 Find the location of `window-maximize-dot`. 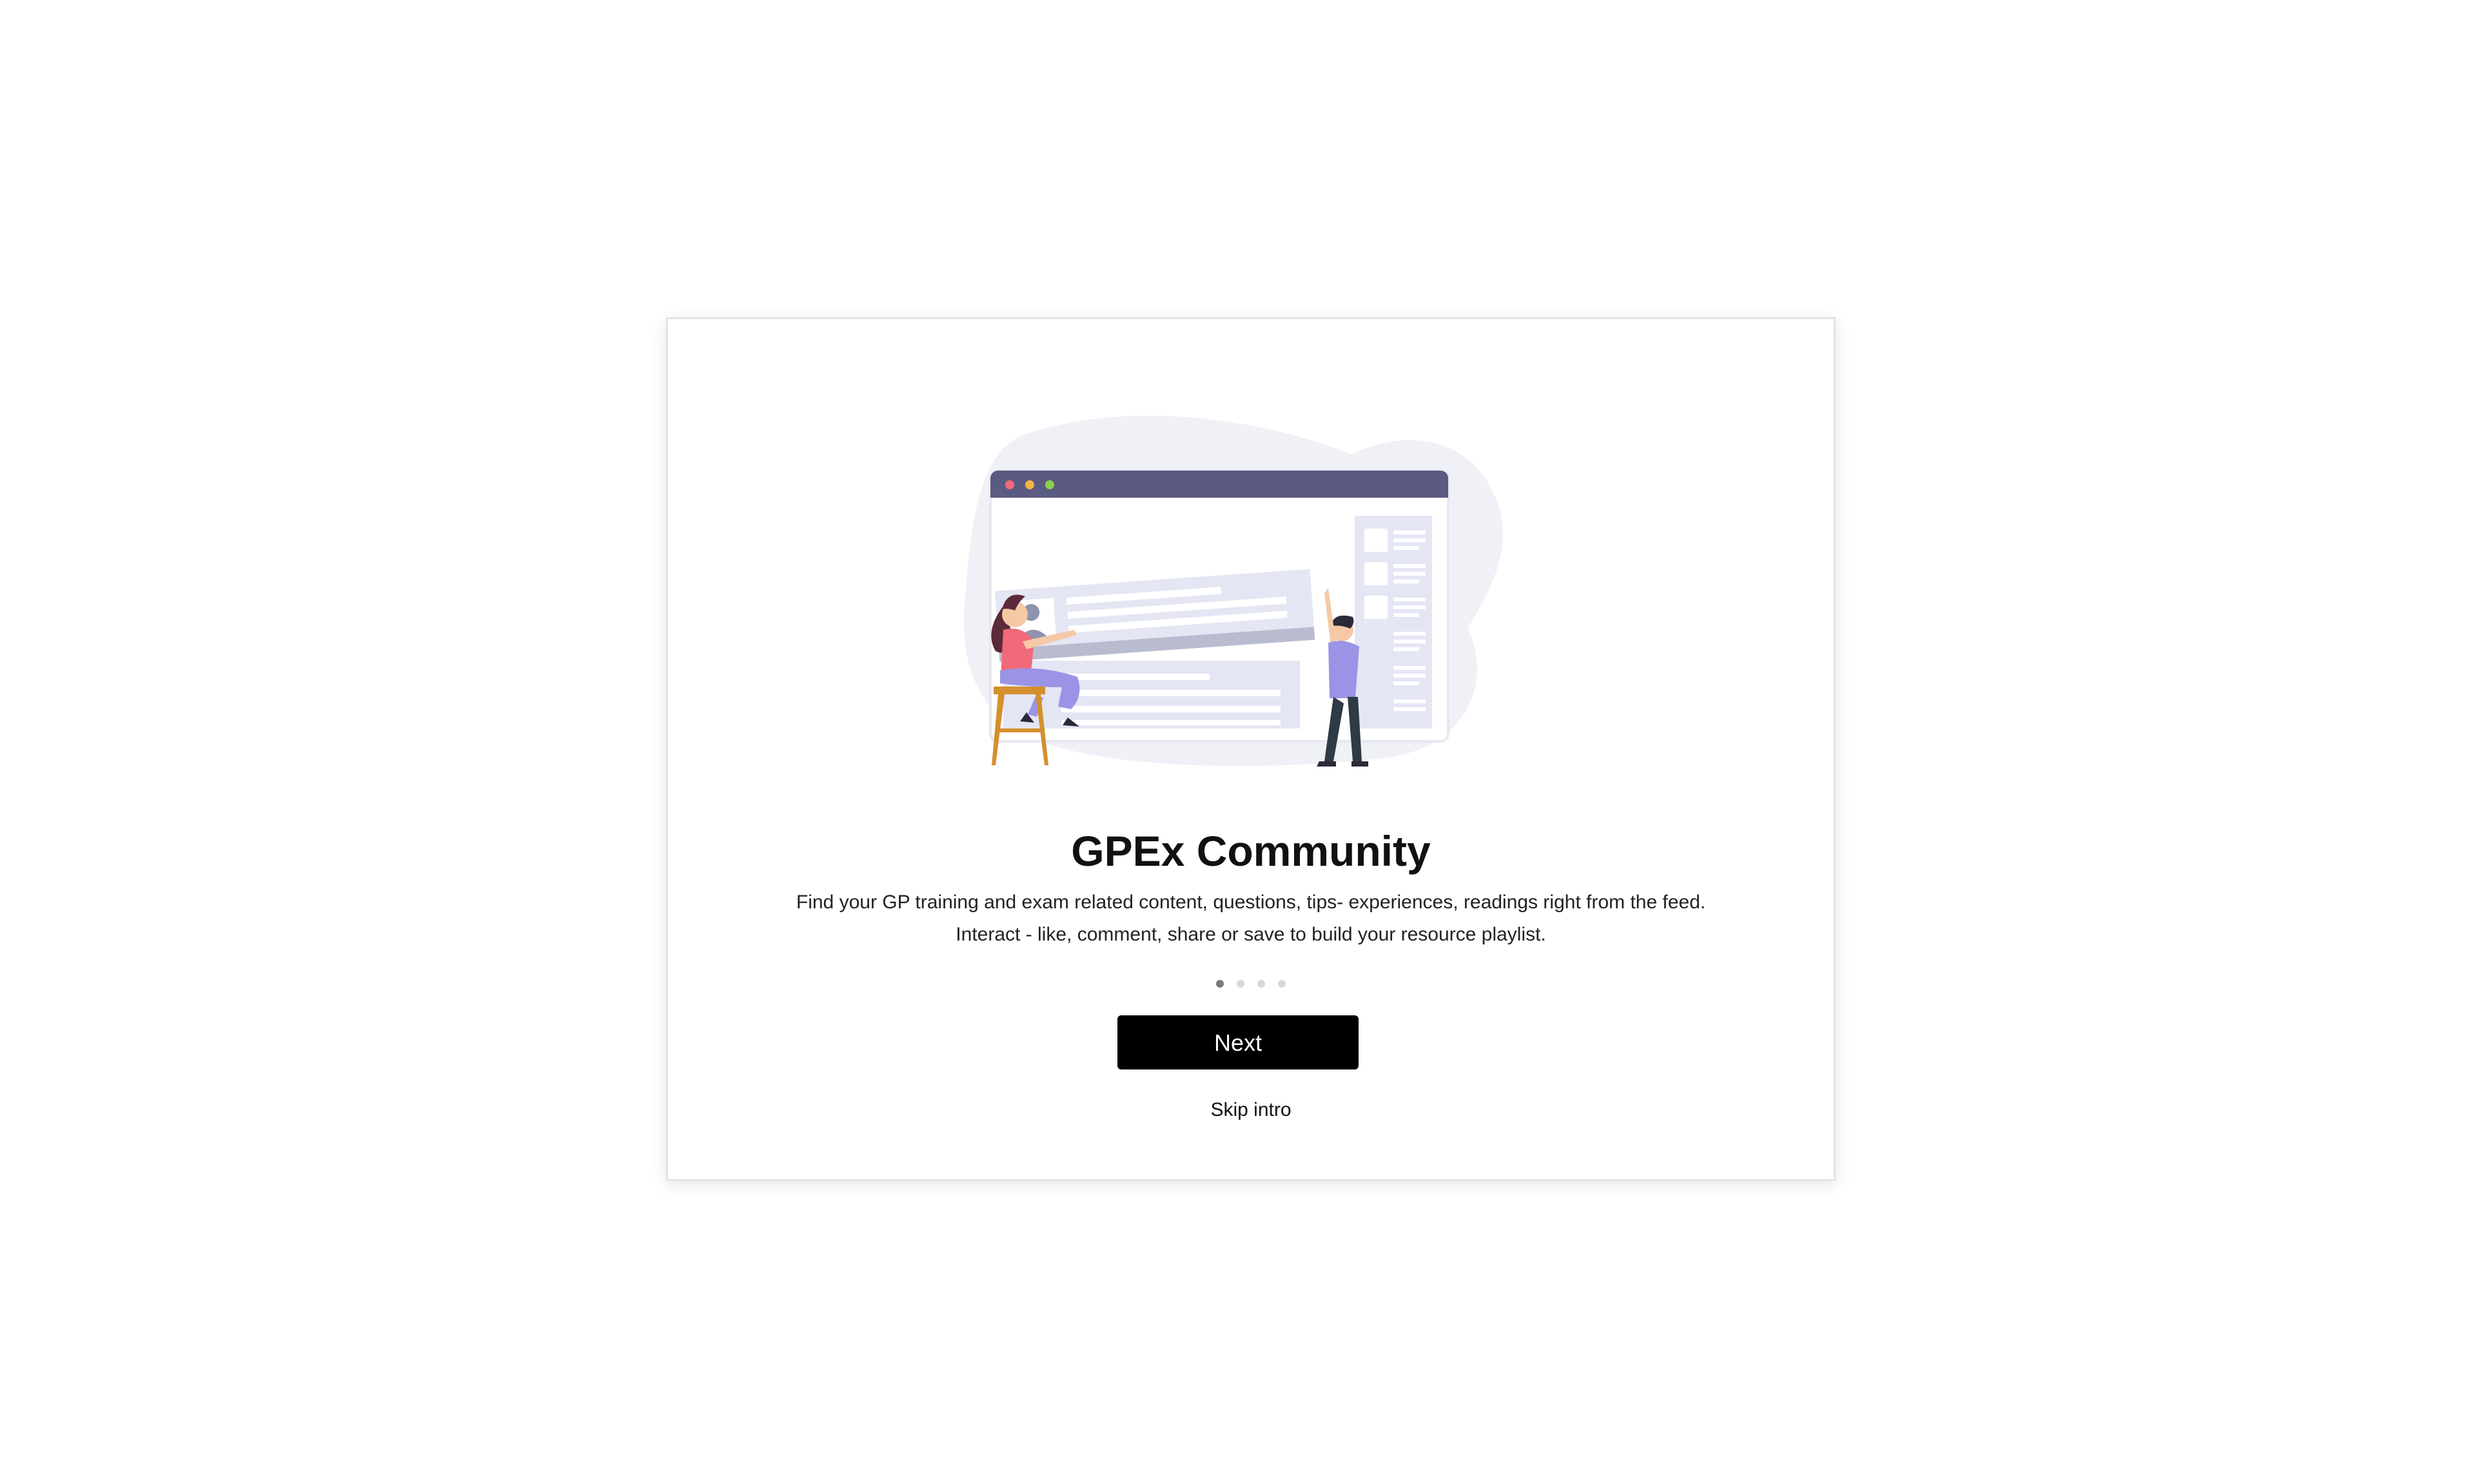

window-maximize-dot is located at coordinates (1049, 484).